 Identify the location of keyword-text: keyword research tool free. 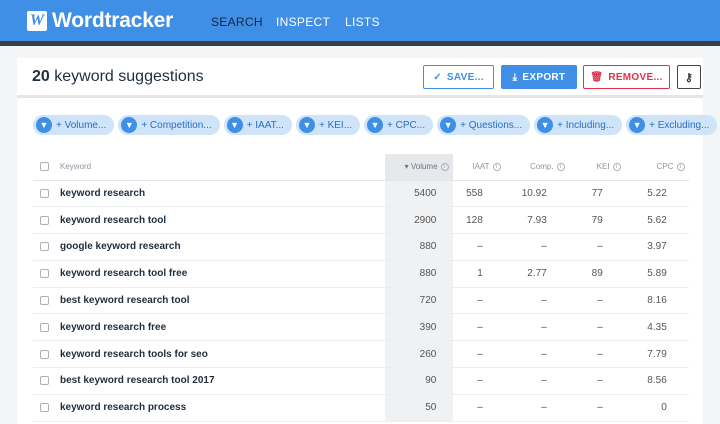
(123, 273).